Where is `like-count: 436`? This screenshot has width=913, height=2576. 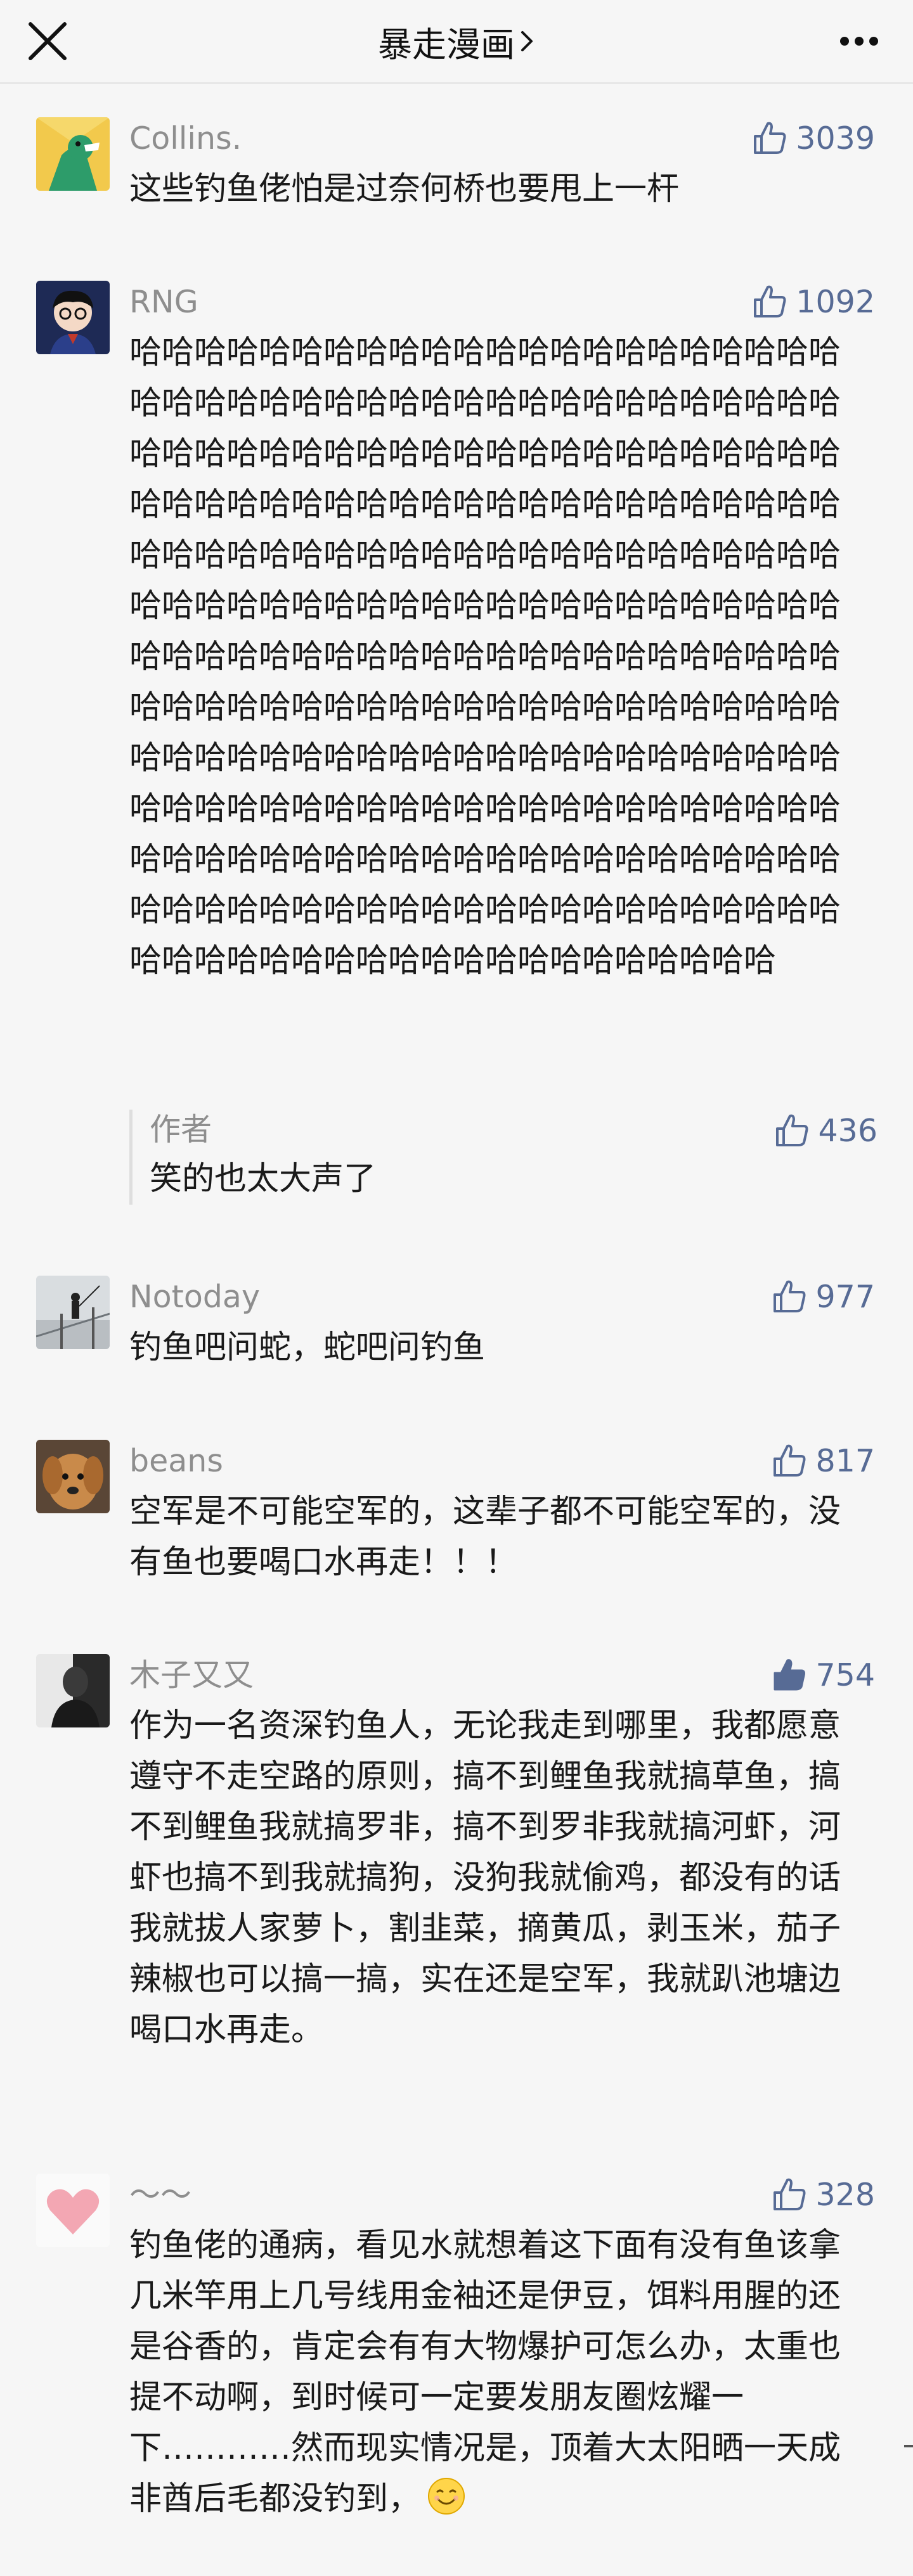
like-count: 436 is located at coordinates (847, 1130).